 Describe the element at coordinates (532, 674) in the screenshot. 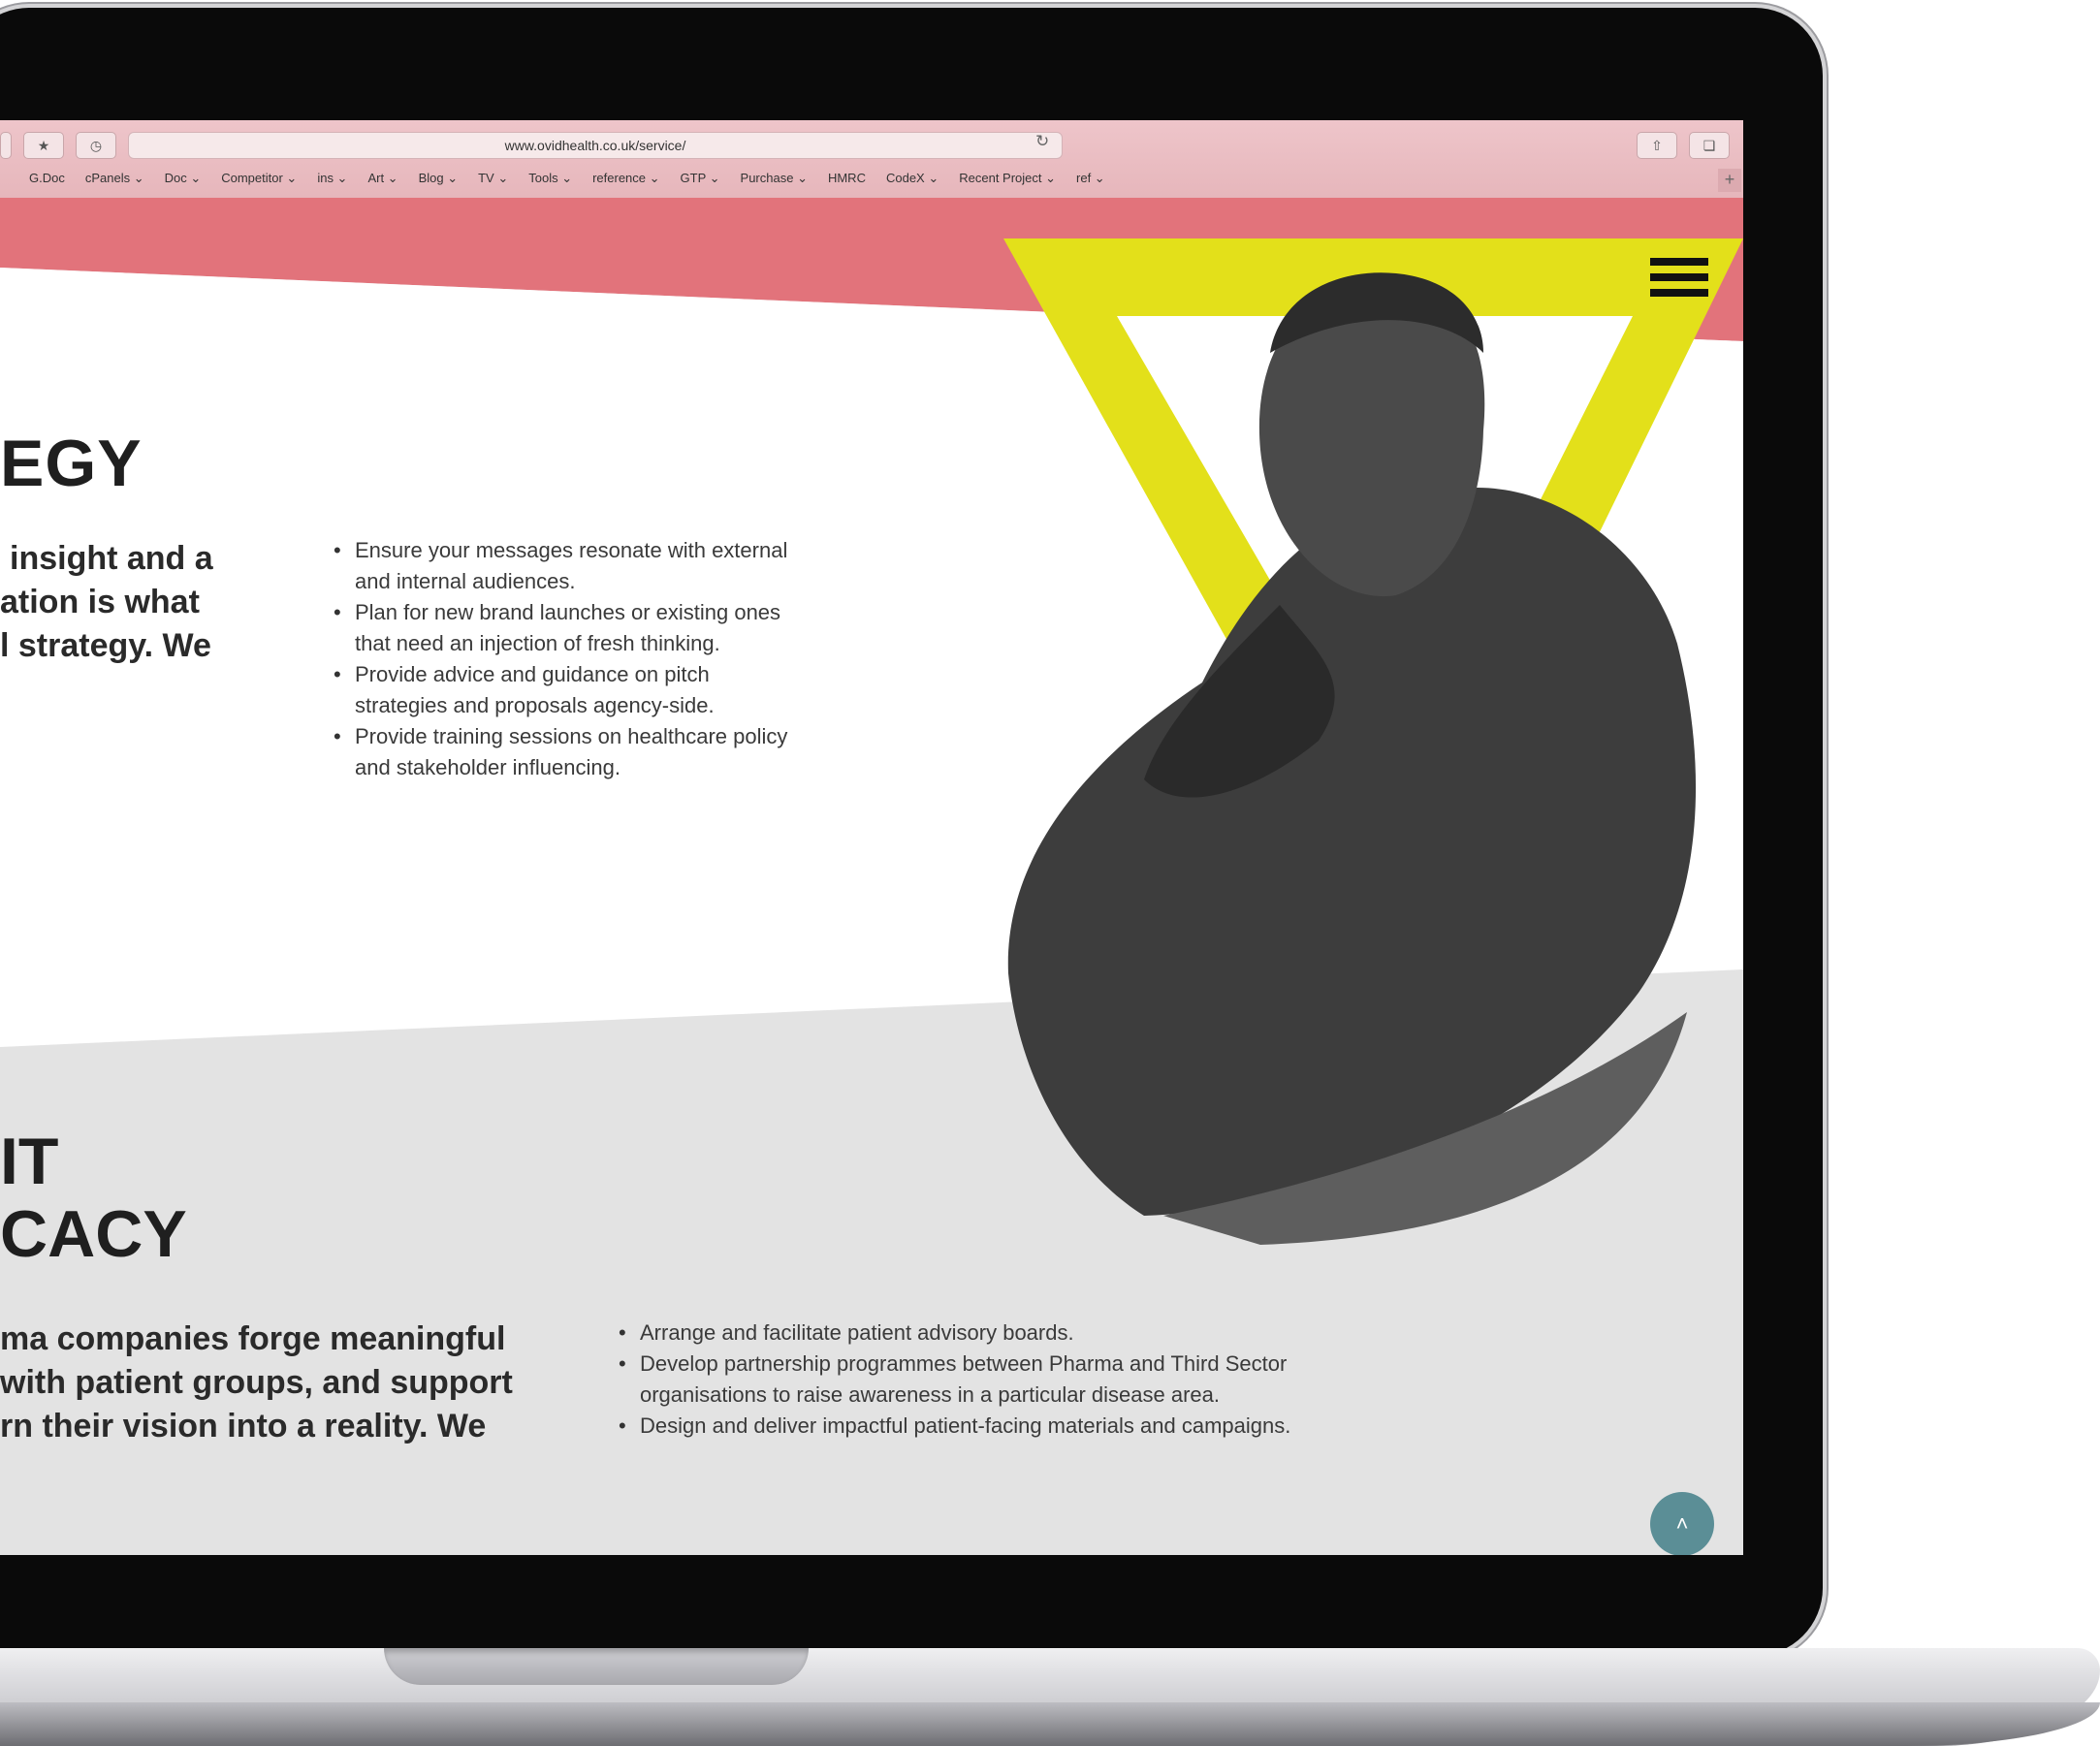

I see `list-item-text: Provide advice and guidance on pitch` at that location.